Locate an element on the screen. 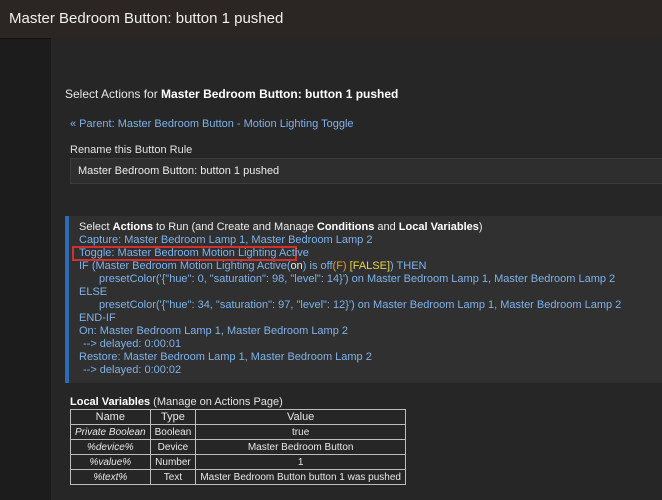 The width and height of the screenshot is (662, 500). table-row: %device% Device Master Bedroom Button is located at coordinates (238, 447).